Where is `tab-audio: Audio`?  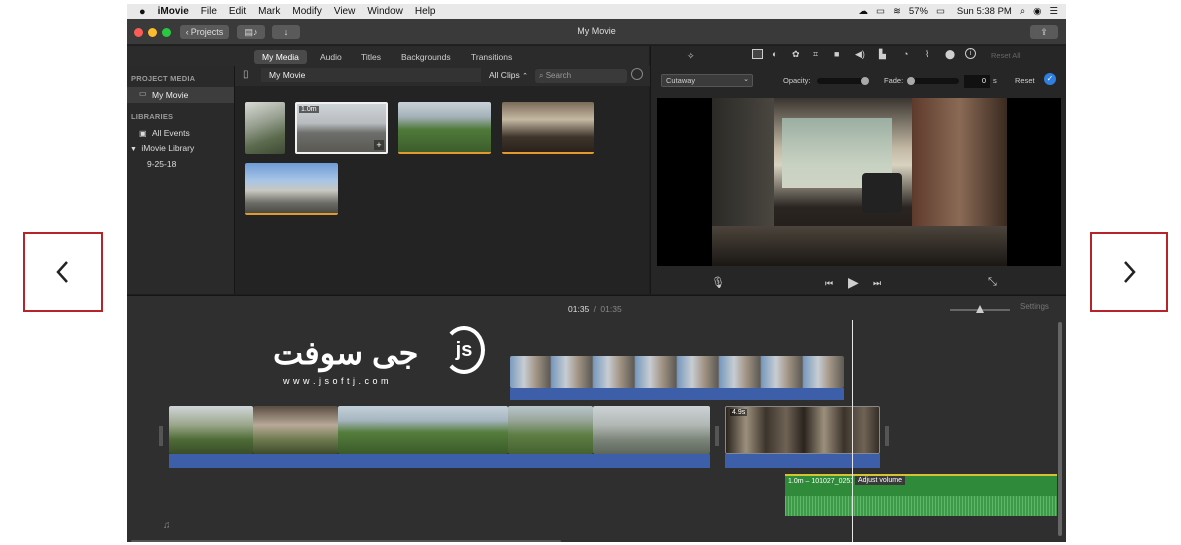 tab-audio: Audio is located at coordinates (331, 57).